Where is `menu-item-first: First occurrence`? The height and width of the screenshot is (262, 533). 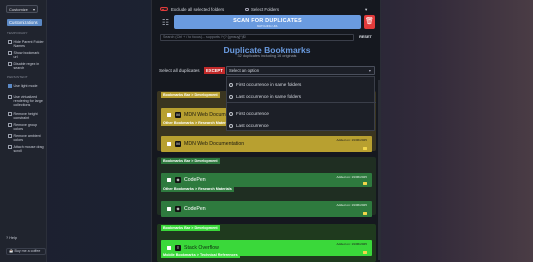
menu-item-first: First occurrence is located at coordinates (249, 113).